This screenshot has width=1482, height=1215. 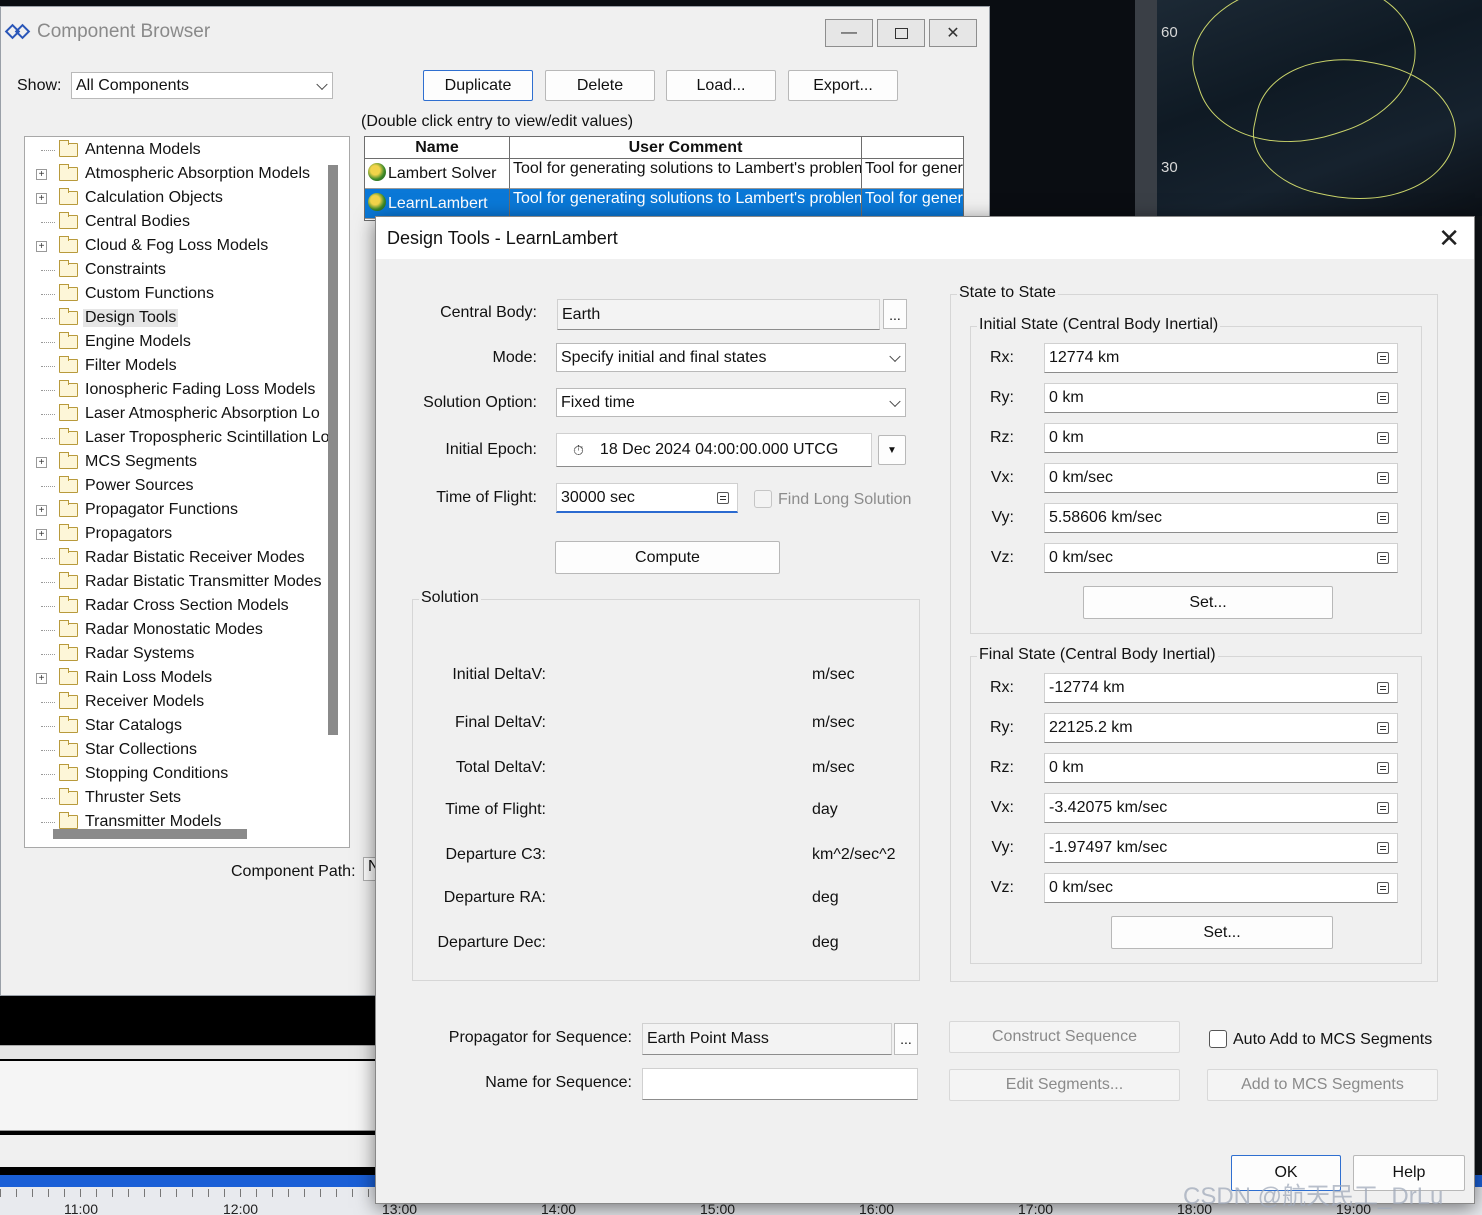 I want to click on add-to-mcs-button: Add to MCS Segments, so click(x=1322, y=1085).